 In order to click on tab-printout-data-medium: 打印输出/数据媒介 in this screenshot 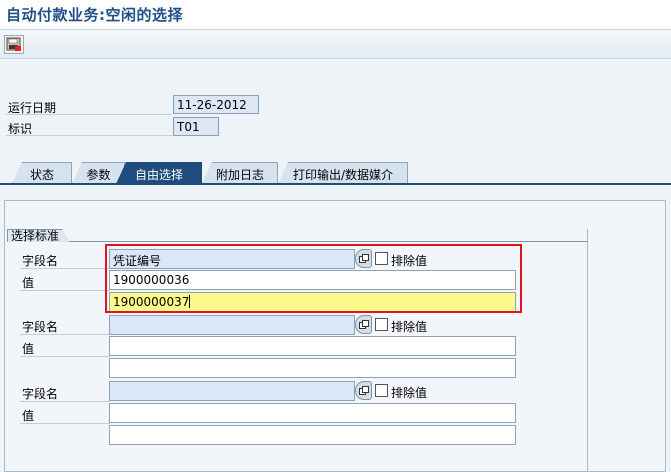, I will do `click(343, 173)`.